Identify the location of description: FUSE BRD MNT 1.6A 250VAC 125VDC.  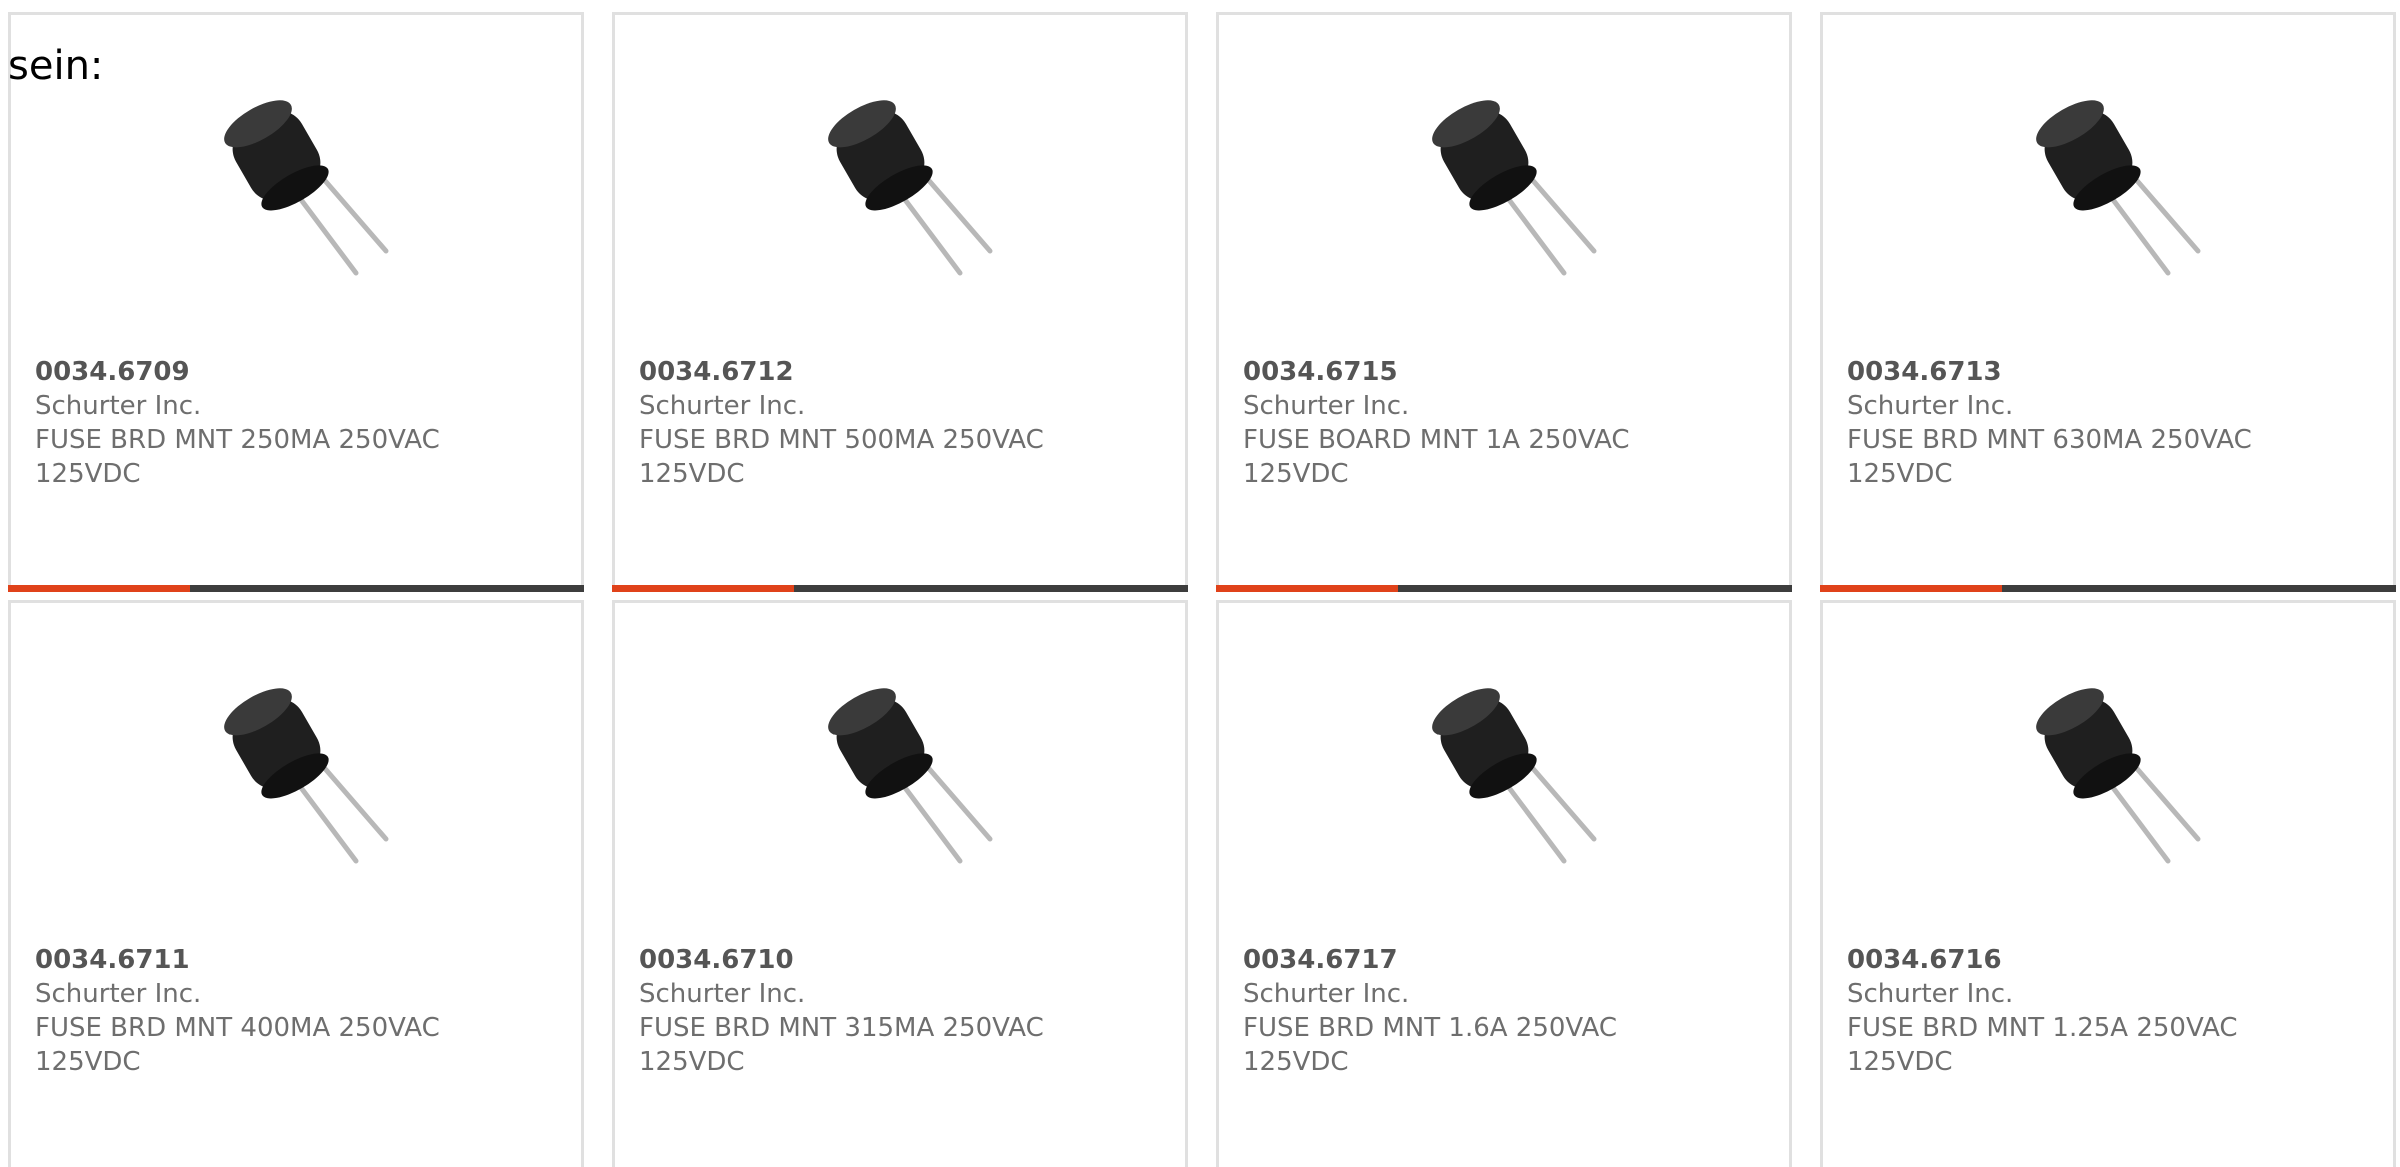
(1430, 1045).